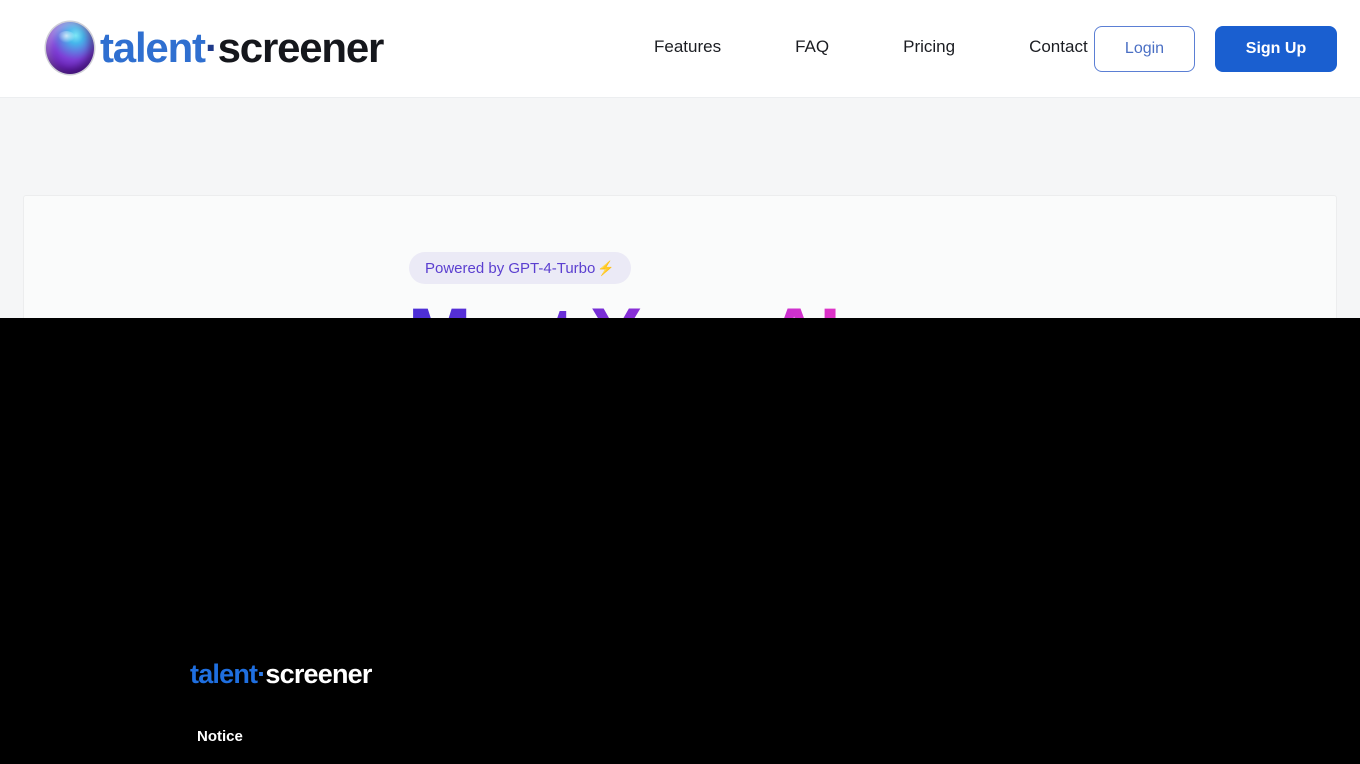 This screenshot has height=764, width=1360. I want to click on nav-item-pricing: Pricing, so click(929, 47).